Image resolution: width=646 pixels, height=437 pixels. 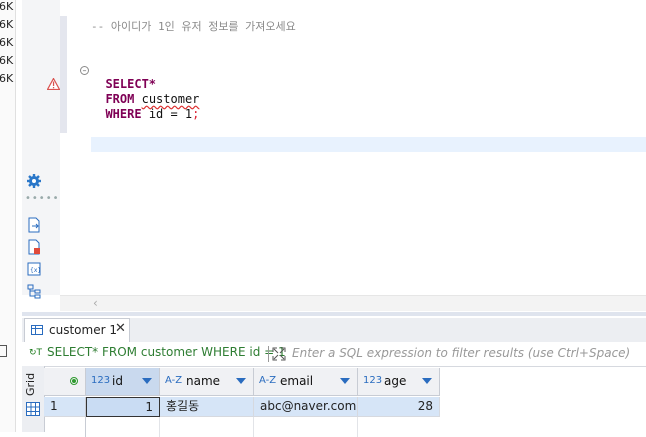 What do you see at coordinates (297, 381) in the screenshot?
I see `column-name: email` at bounding box center [297, 381].